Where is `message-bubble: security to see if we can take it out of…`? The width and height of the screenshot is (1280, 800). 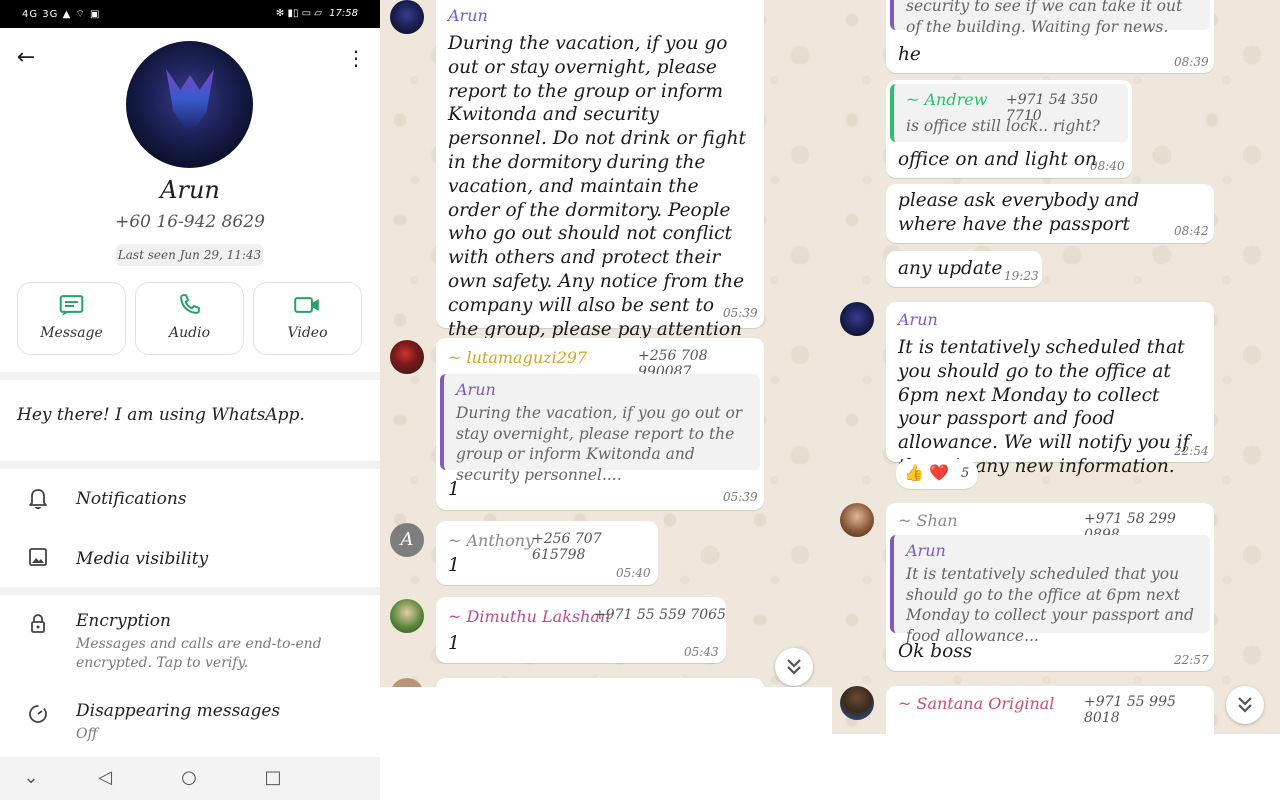
message-bubble: security to see if we can take it out of… is located at coordinates (1050, 36).